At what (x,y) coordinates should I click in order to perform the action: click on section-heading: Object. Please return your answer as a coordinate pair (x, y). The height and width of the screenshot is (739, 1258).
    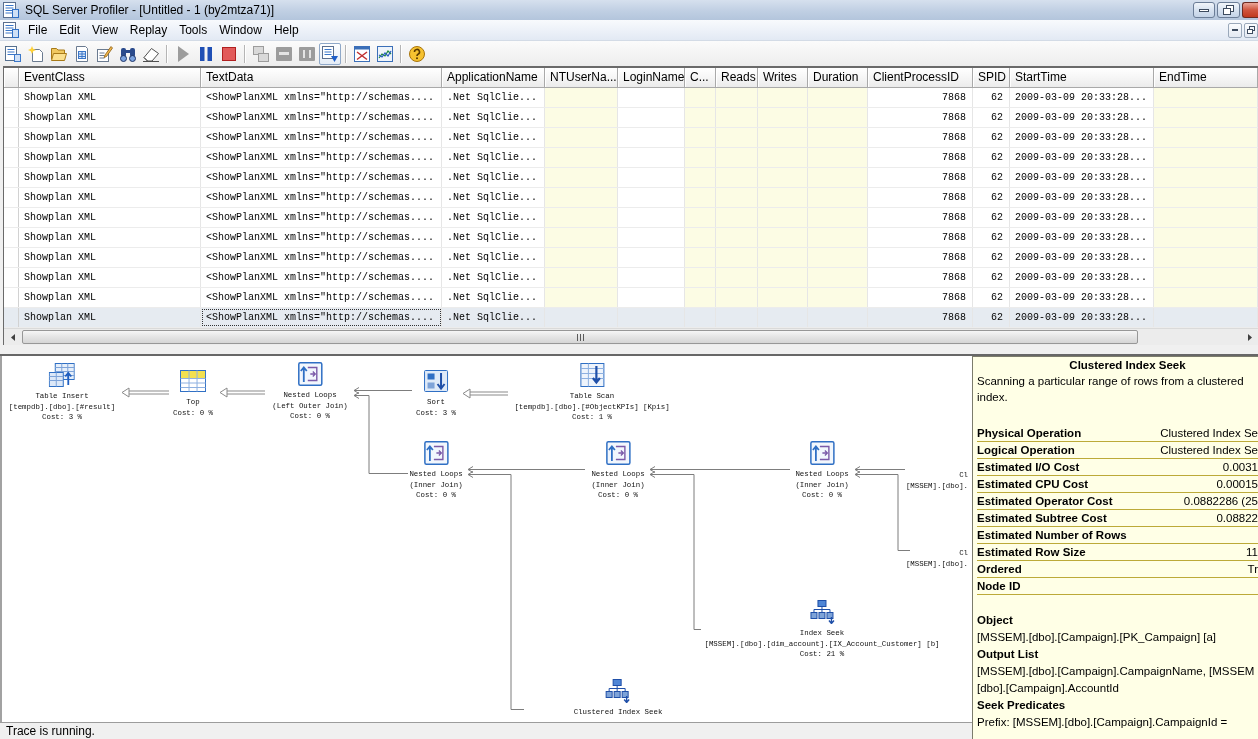
    Looking at the image, I should click on (995, 620).